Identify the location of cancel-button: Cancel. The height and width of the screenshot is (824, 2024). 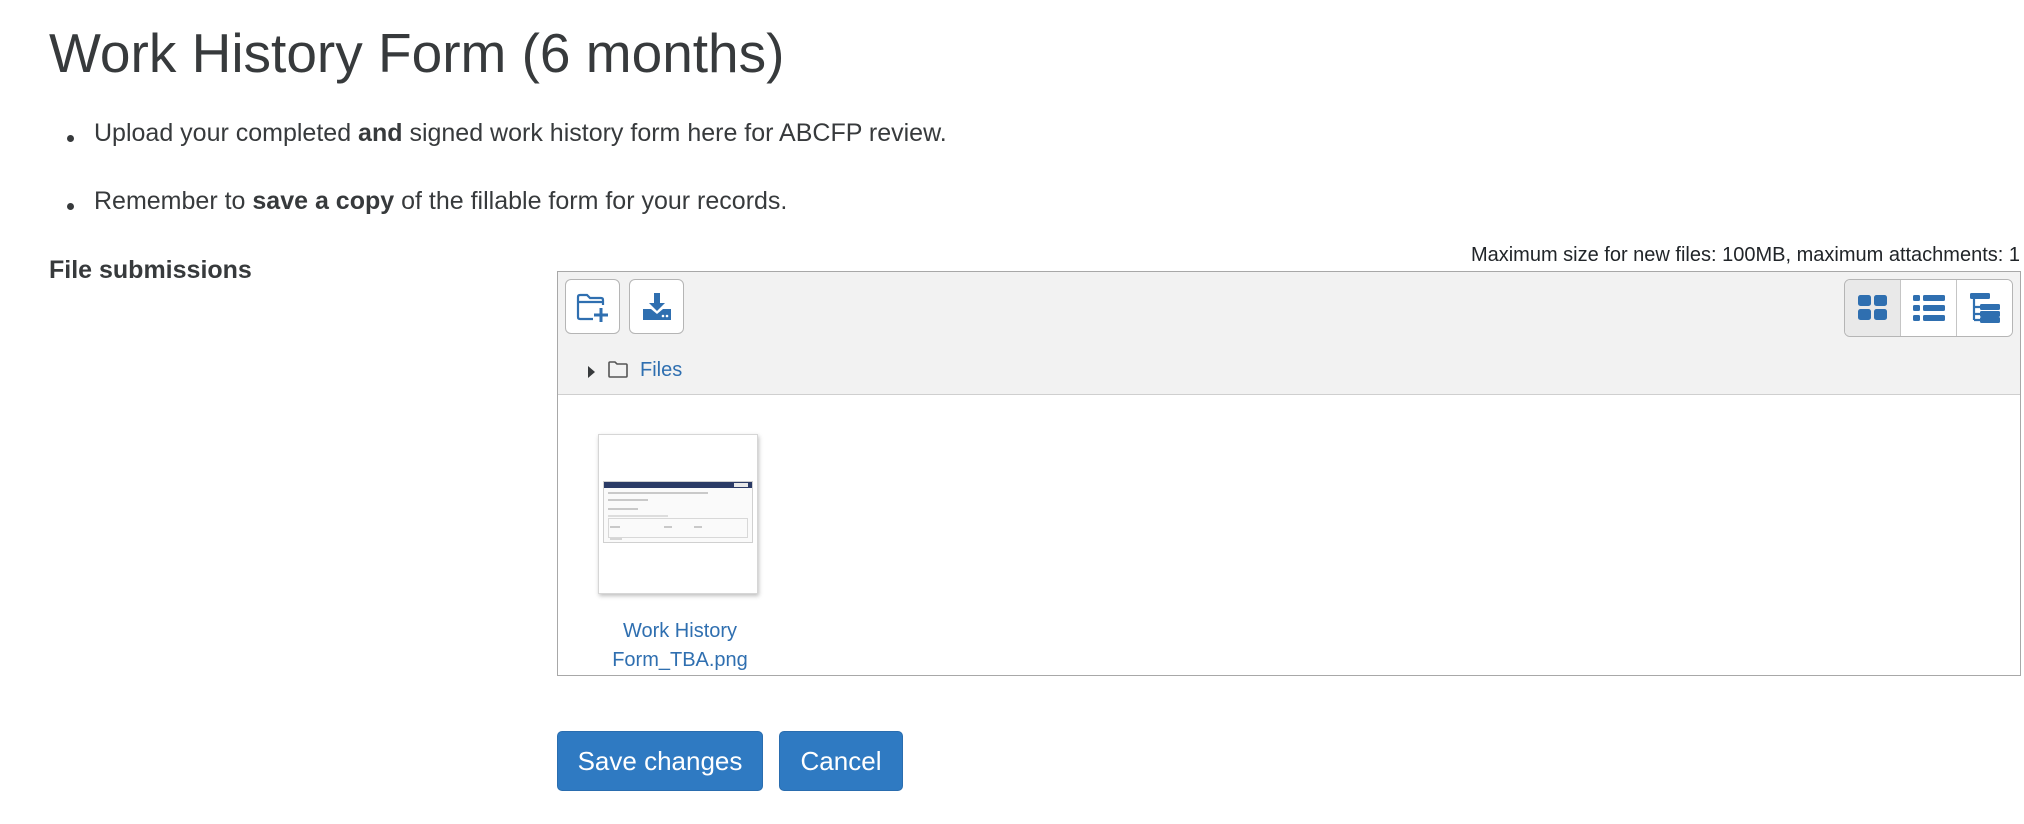
(841, 761).